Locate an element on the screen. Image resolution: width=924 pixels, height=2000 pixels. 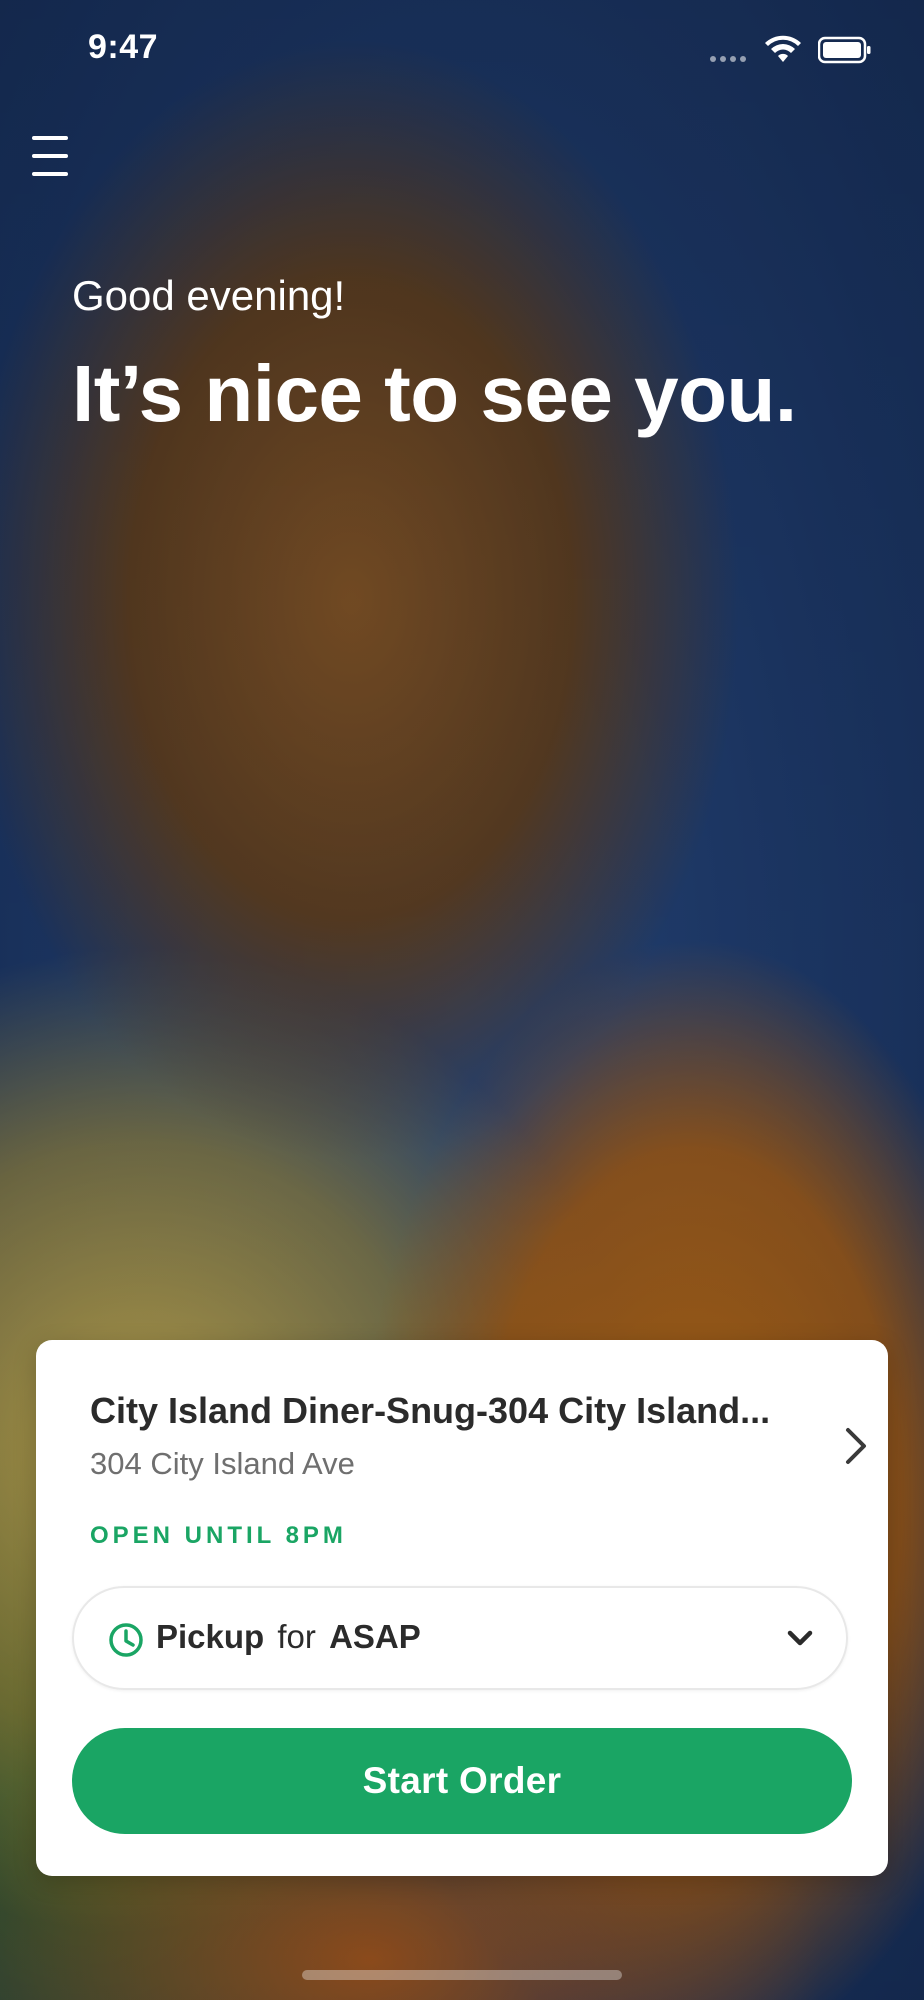
pickup-summary: Pickup for ASAP is located at coordinates (288, 1637).